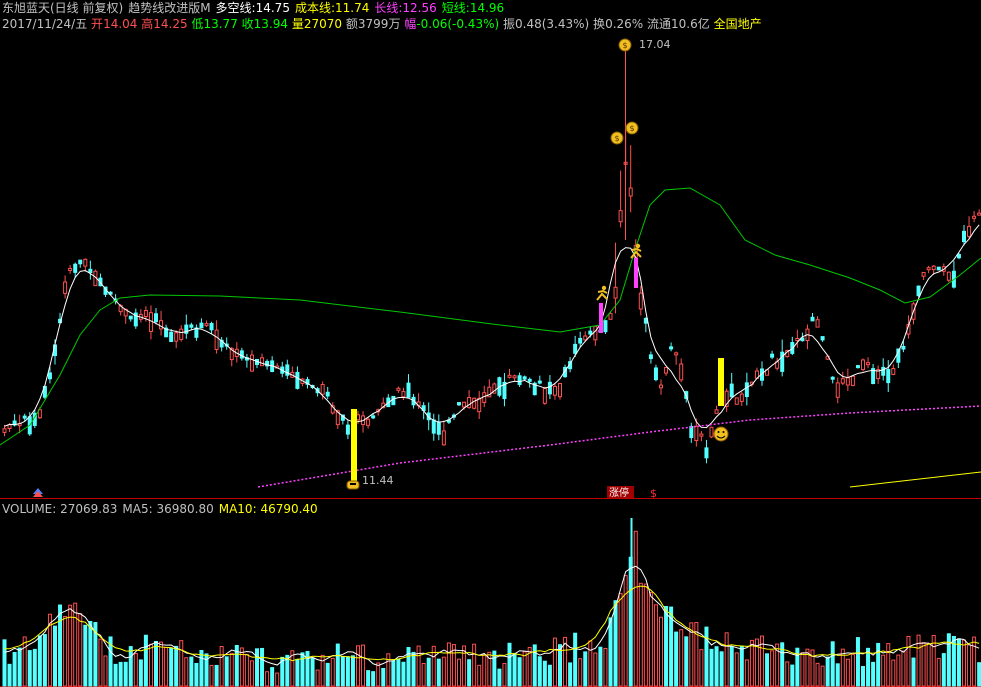  What do you see at coordinates (625, 45) in the screenshot?
I see `money-bag-icon: $` at bounding box center [625, 45].